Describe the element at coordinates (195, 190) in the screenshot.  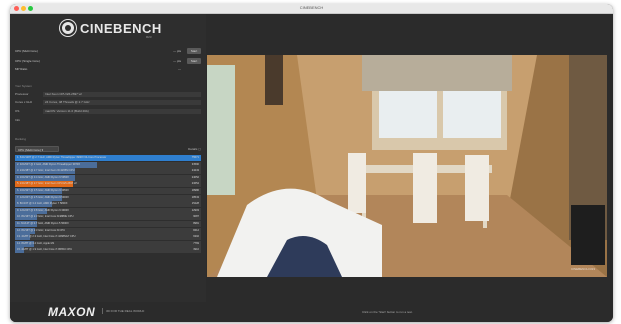
I see `ranking-score: 18986` at that location.